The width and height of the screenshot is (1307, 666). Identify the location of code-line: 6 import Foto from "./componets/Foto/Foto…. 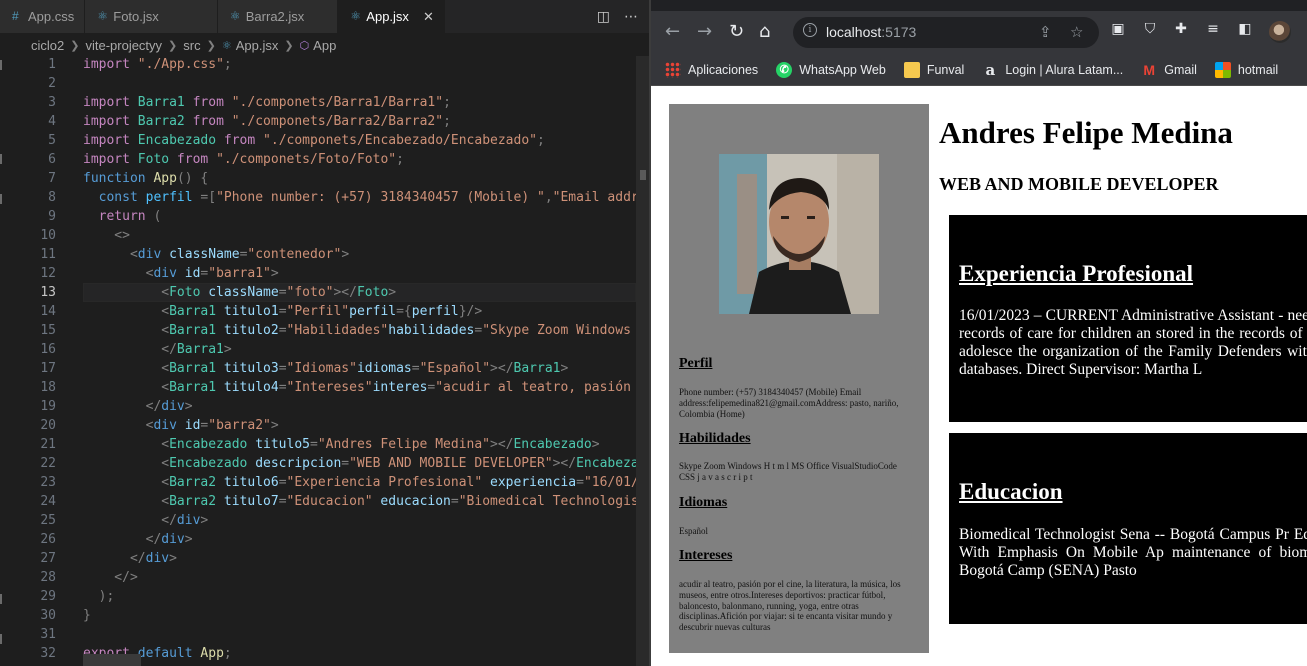
(325, 159).